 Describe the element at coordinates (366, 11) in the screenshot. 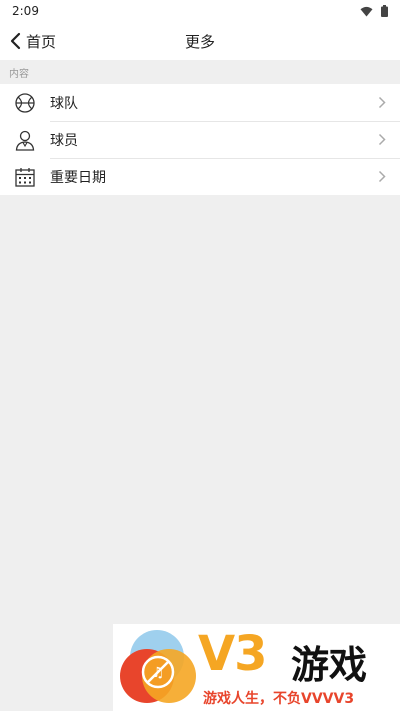

I see `wifi-icon` at that location.